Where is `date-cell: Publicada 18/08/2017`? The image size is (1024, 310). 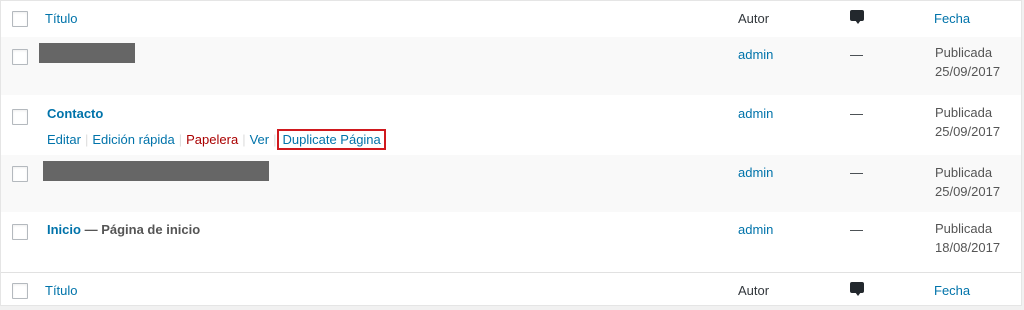
date-cell: Publicada 18/08/2017 is located at coordinates (967, 238).